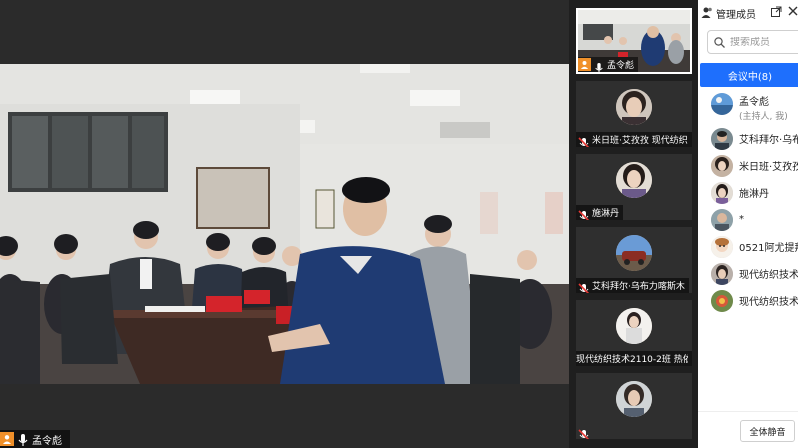  I want to click on panel-header-actions, so click(784, 13).